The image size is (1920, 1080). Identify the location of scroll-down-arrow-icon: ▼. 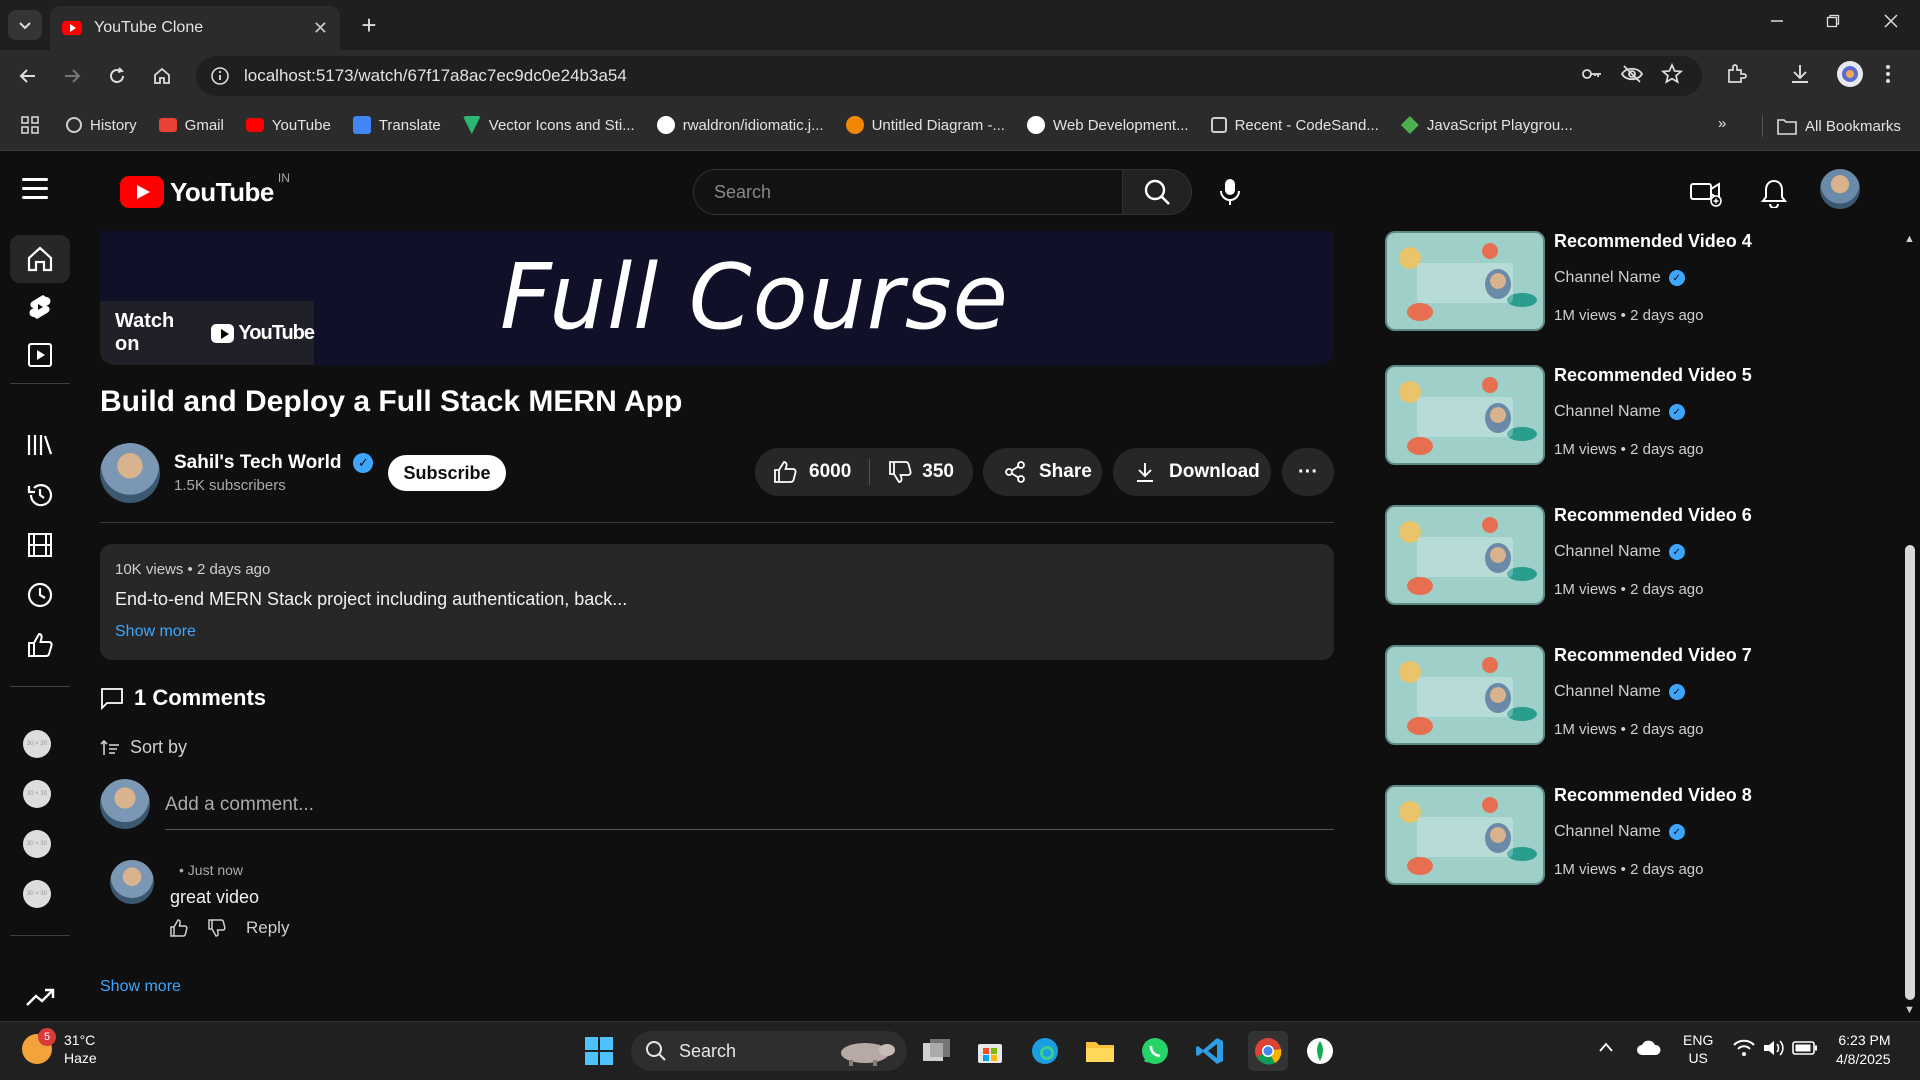
(1909, 1010).